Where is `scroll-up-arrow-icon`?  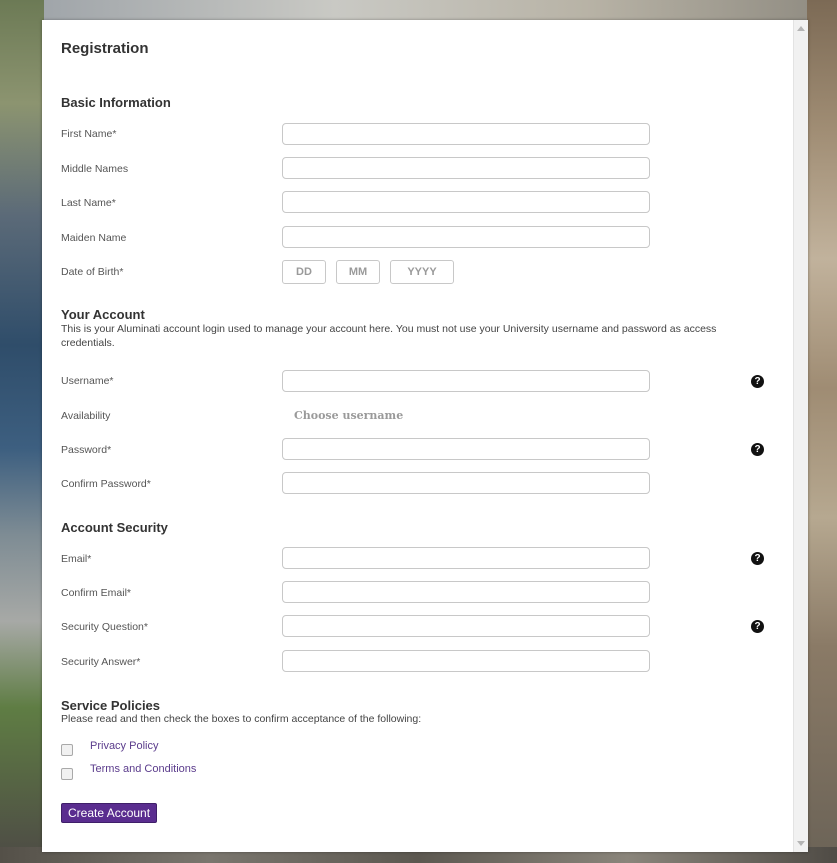 scroll-up-arrow-icon is located at coordinates (801, 28).